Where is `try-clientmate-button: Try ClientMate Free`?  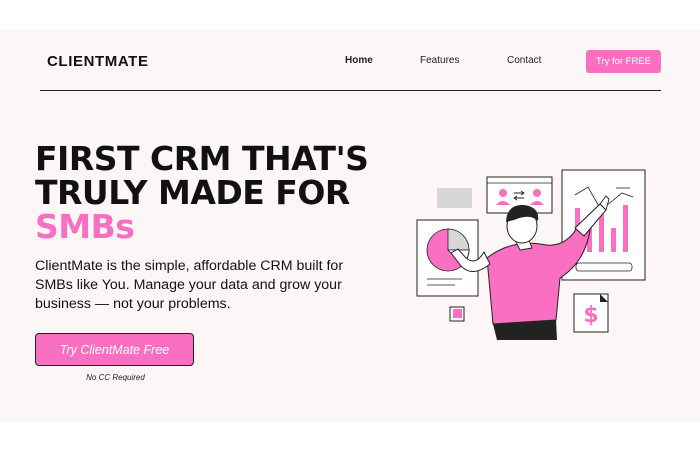 try-clientmate-button: Try ClientMate Free is located at coordinates (114, 349).